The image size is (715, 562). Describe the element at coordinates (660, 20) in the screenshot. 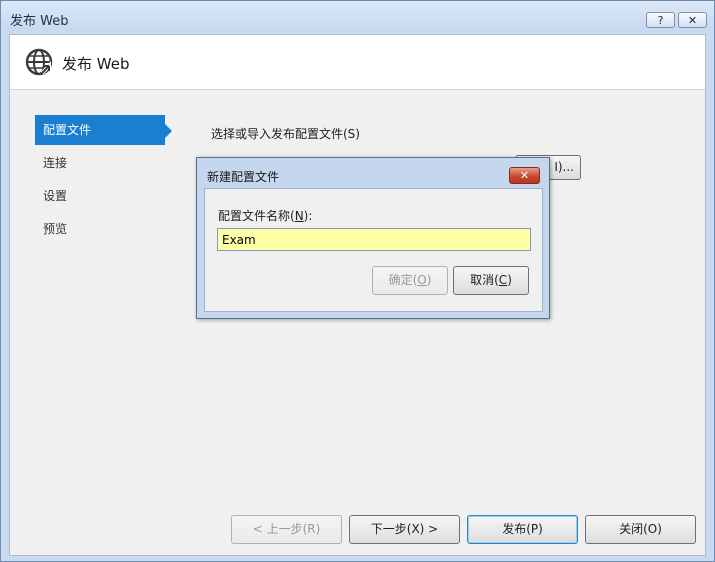

I see `help-button: ?` at that location.